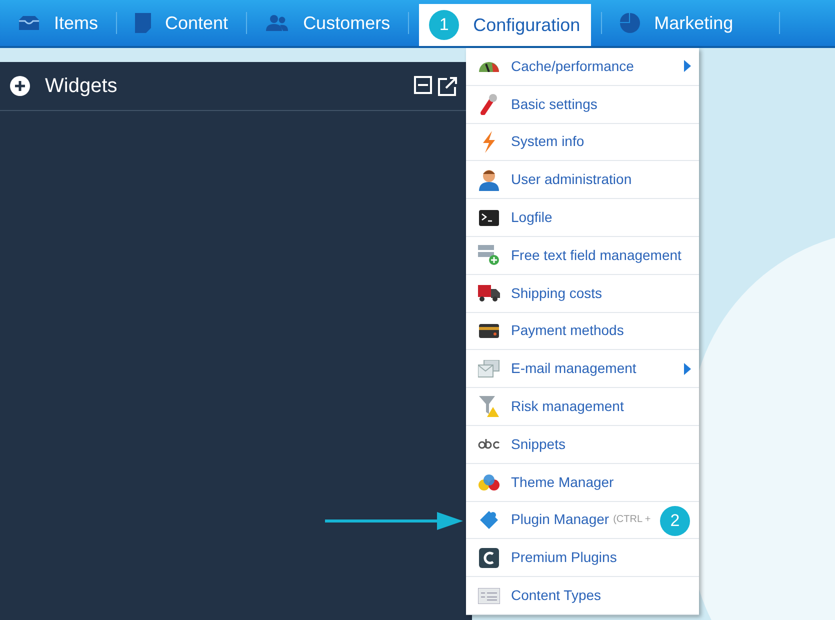 Image resolution: width=835 pixels, height=620 pixels. I want to click on puzzle-icon, so click(489, 520).